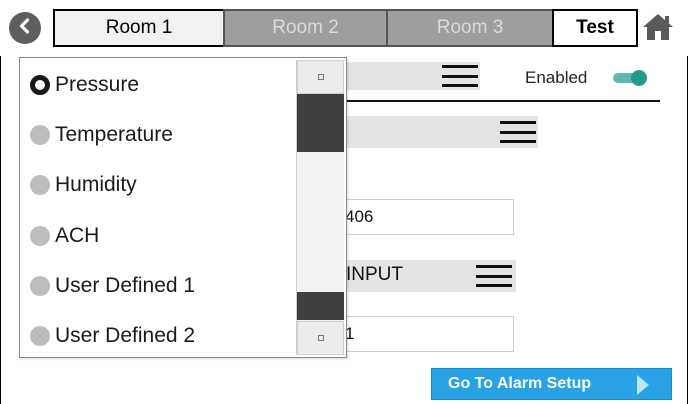  Describe the element at coordinates (359, 216) in the screenshot. I see `value-field-1-text: 406` at that location.